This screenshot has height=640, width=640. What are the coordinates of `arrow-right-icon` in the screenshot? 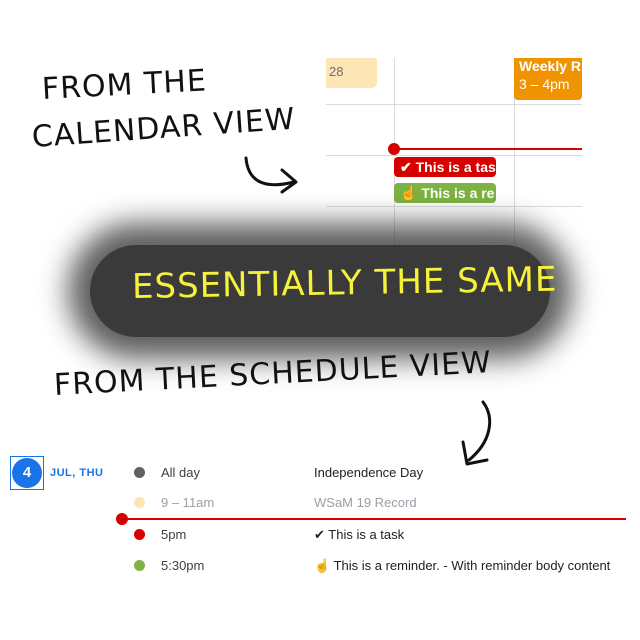 It's located at (271, 175).